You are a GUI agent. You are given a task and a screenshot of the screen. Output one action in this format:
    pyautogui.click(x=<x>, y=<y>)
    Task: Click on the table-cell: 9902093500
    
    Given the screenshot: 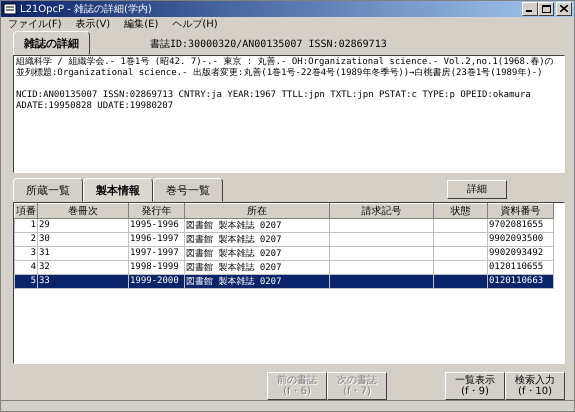 What is the action you would take?
    pyautogui.click(x=516, y=239)
    